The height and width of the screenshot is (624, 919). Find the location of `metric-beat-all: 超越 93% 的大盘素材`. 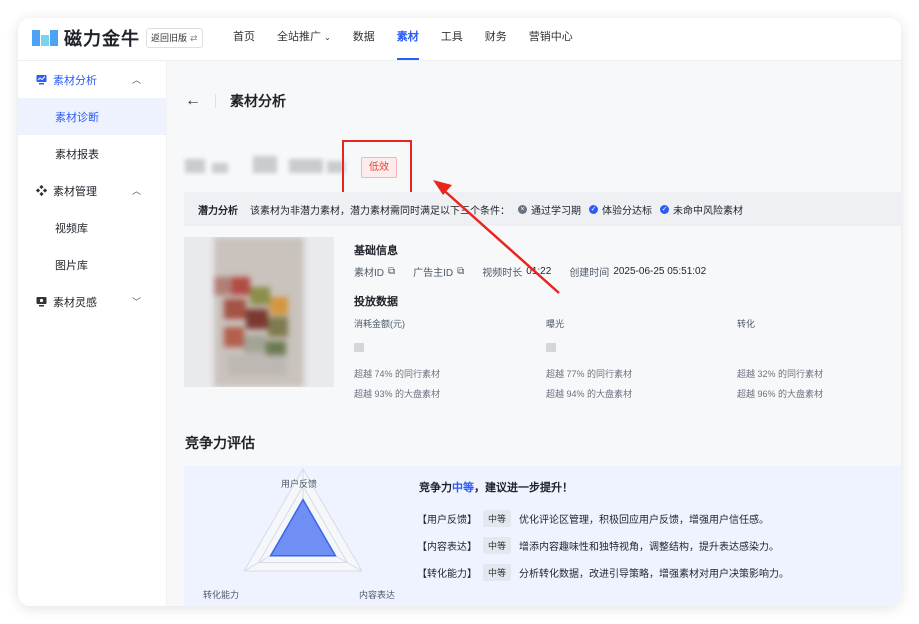

metric-beat-all: 超越 93% 的大盘素材 is located at coordinates (397, 394).